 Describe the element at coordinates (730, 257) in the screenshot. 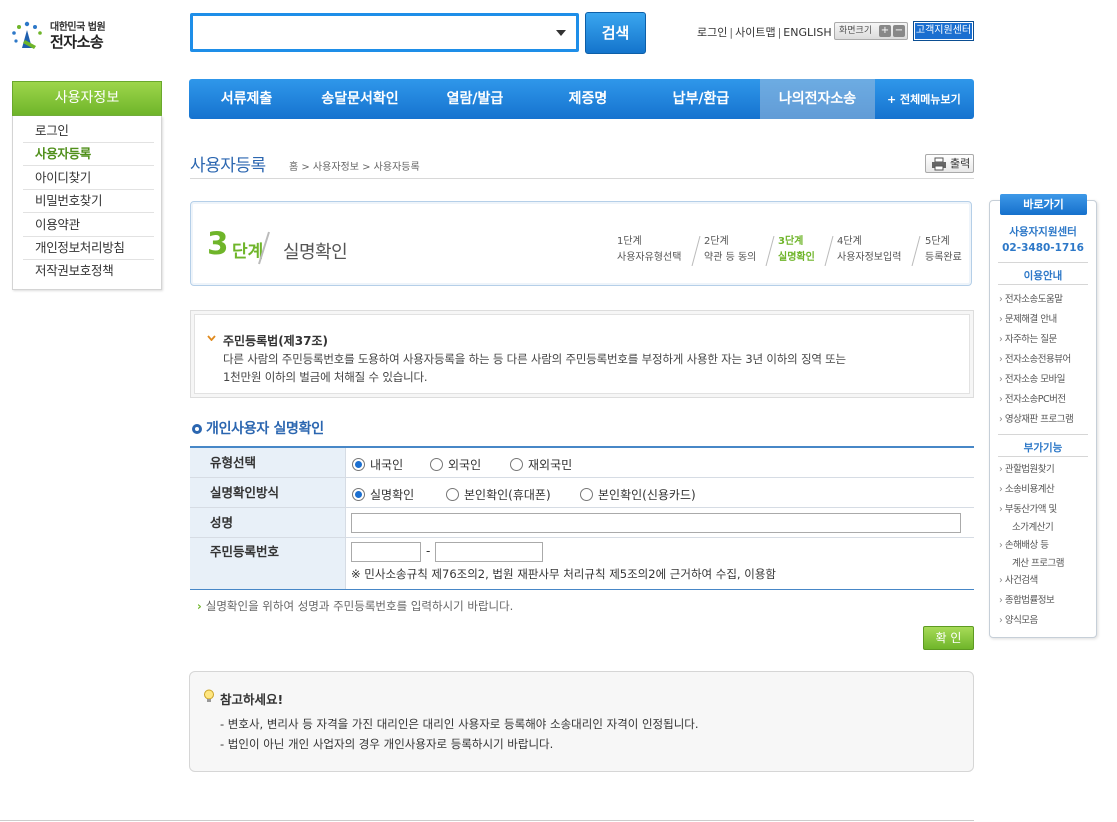

I see `step-2-label: 약관 등 동의` at that location.